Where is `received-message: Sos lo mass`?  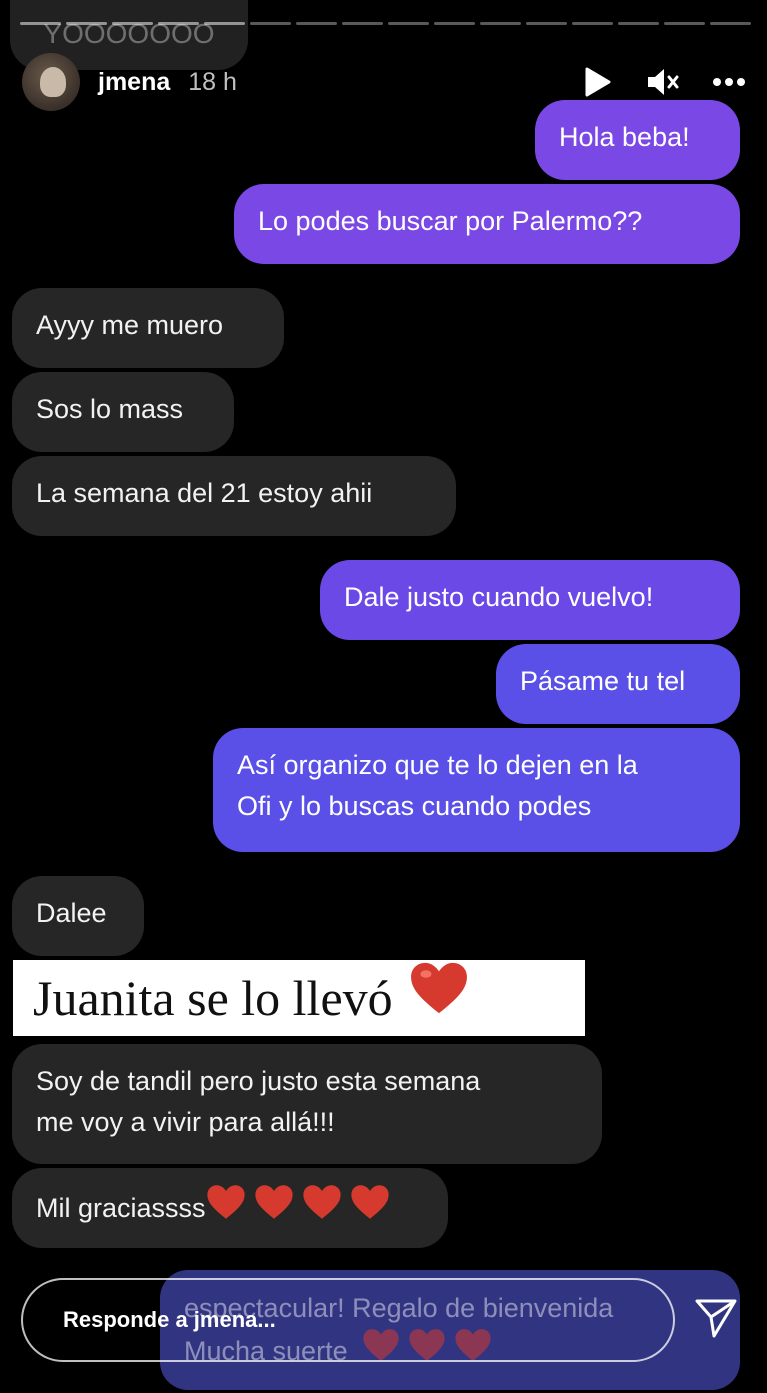 received-message: Sos lo mass is located at coordinates (123, 412).